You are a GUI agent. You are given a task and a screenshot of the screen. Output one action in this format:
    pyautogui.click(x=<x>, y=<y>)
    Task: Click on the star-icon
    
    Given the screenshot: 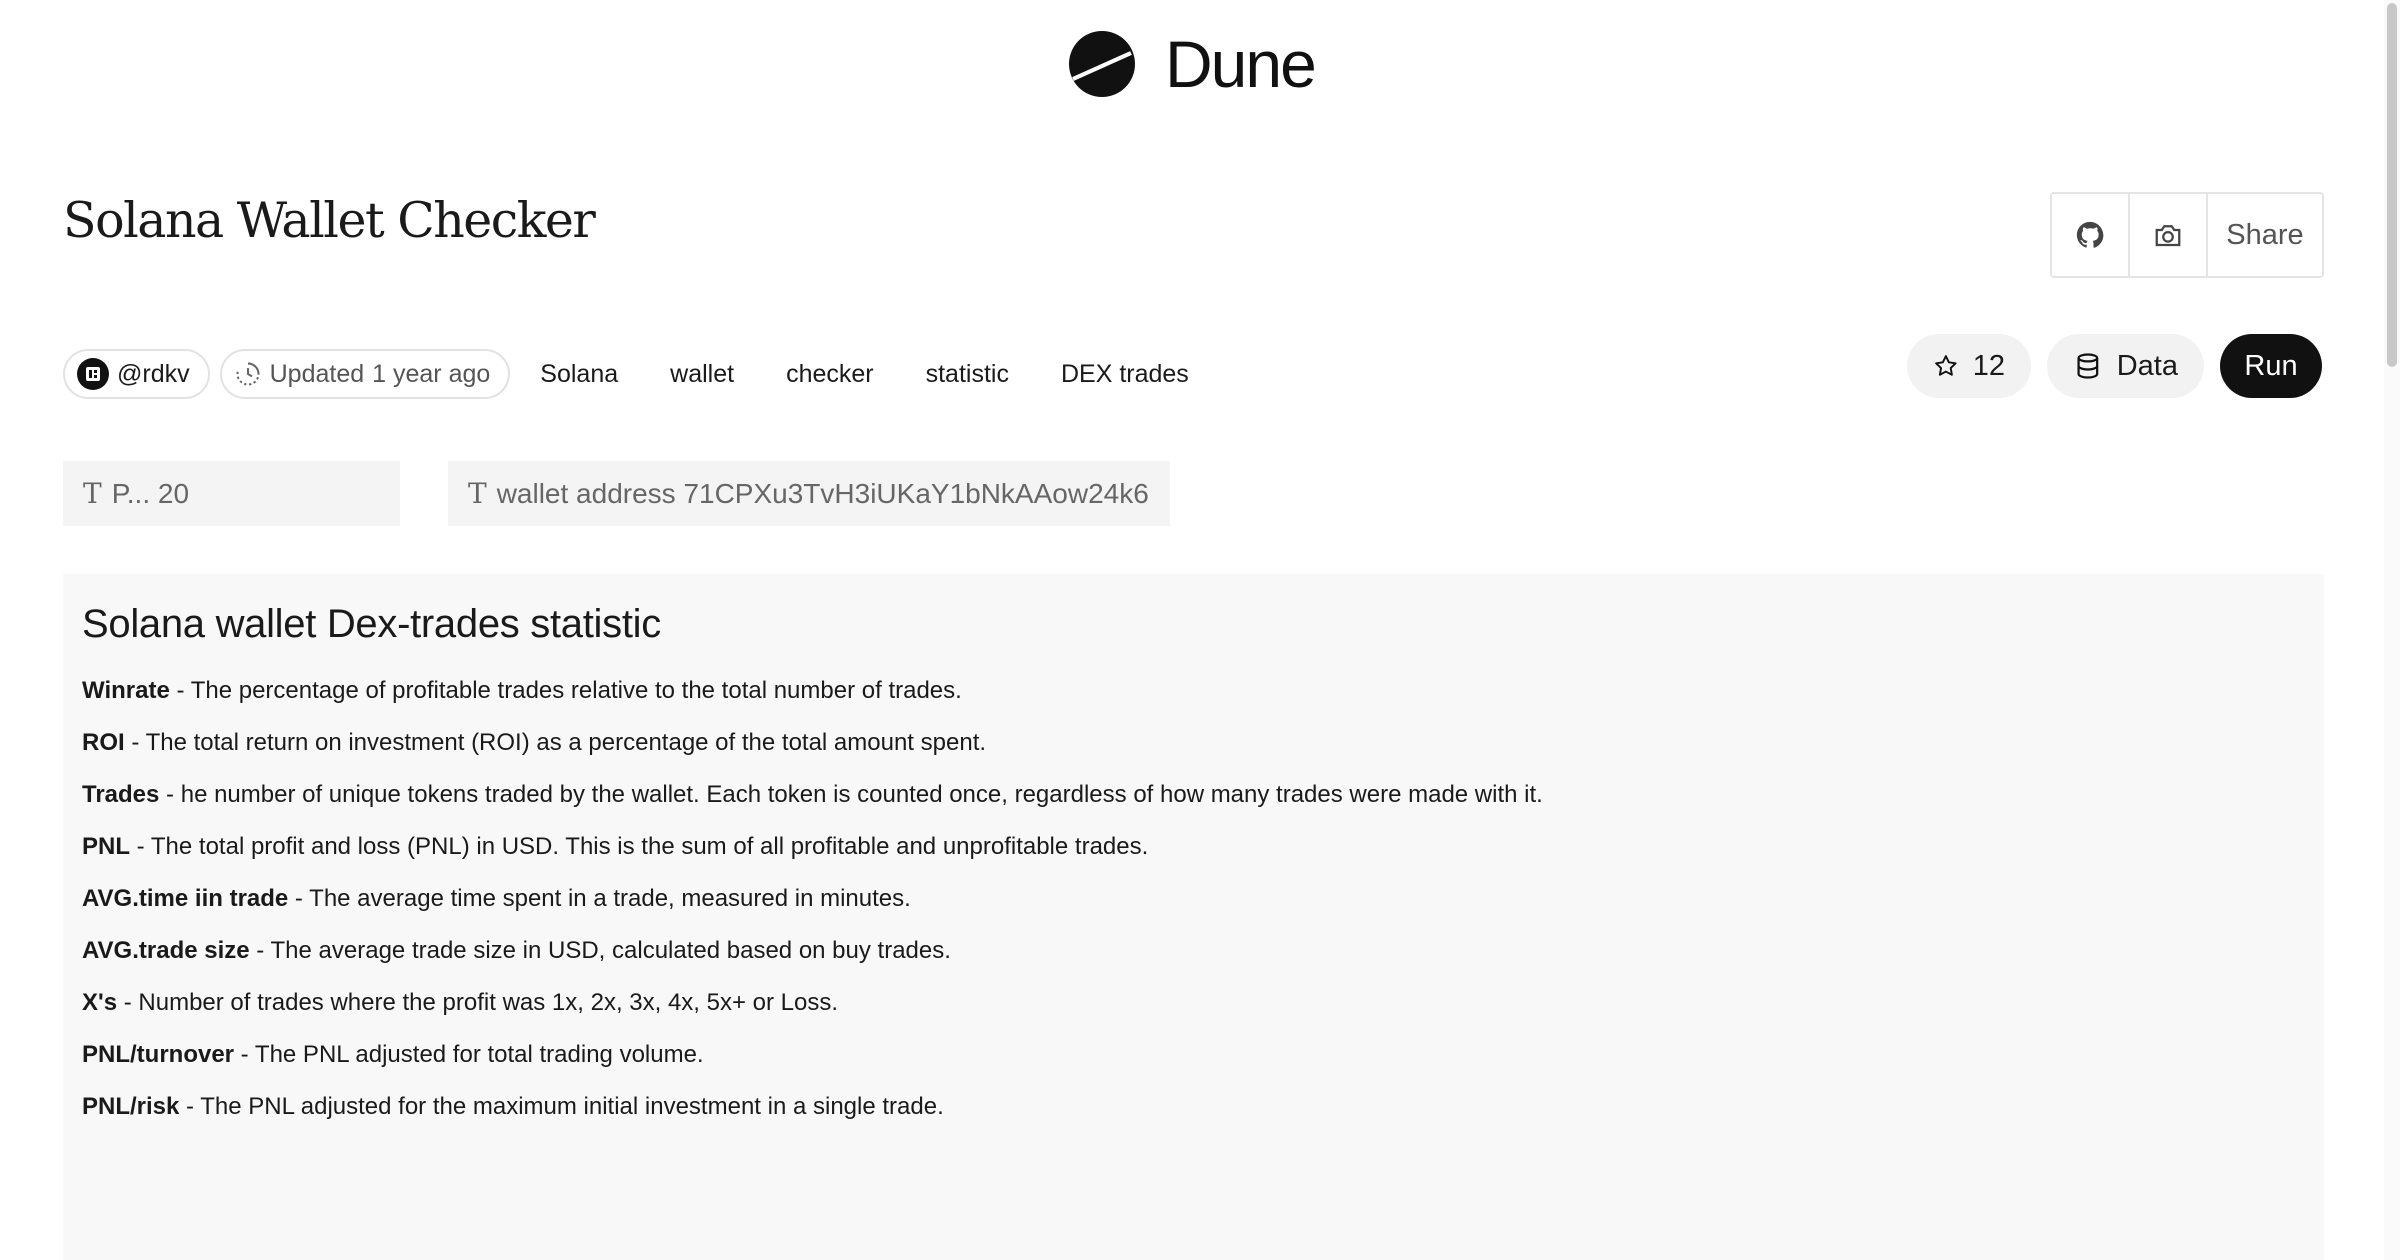 What is the action you would take?
    pyautogui.click(x=1946, y=365)
    